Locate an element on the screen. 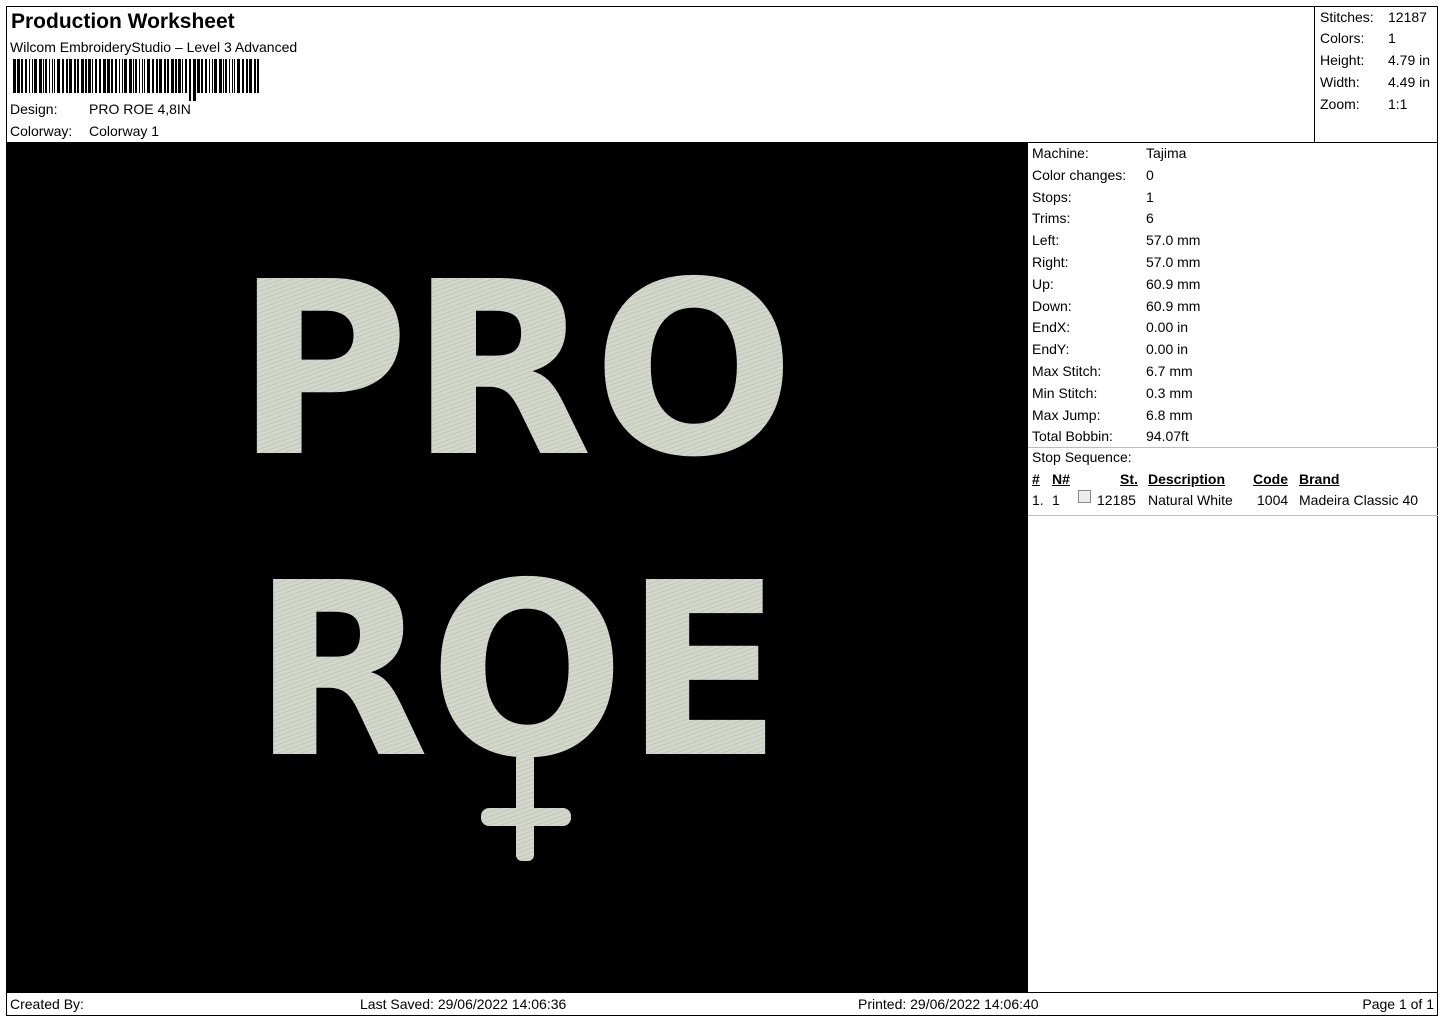 This screenshot has width=1445, height=1021. stitches-label: Stitches: is located at coordinates (1347, 17).